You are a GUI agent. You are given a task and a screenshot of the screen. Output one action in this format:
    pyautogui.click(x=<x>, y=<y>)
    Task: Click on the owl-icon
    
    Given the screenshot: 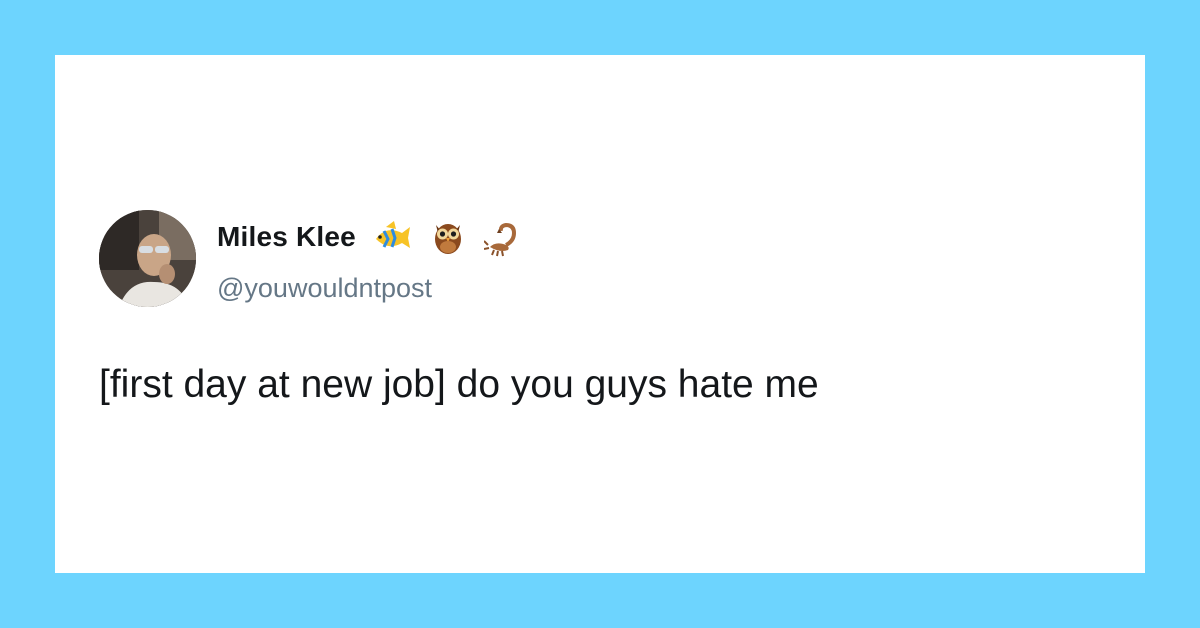 What is the action you would take?
    pyautogui.click(x=448, y=237)
    